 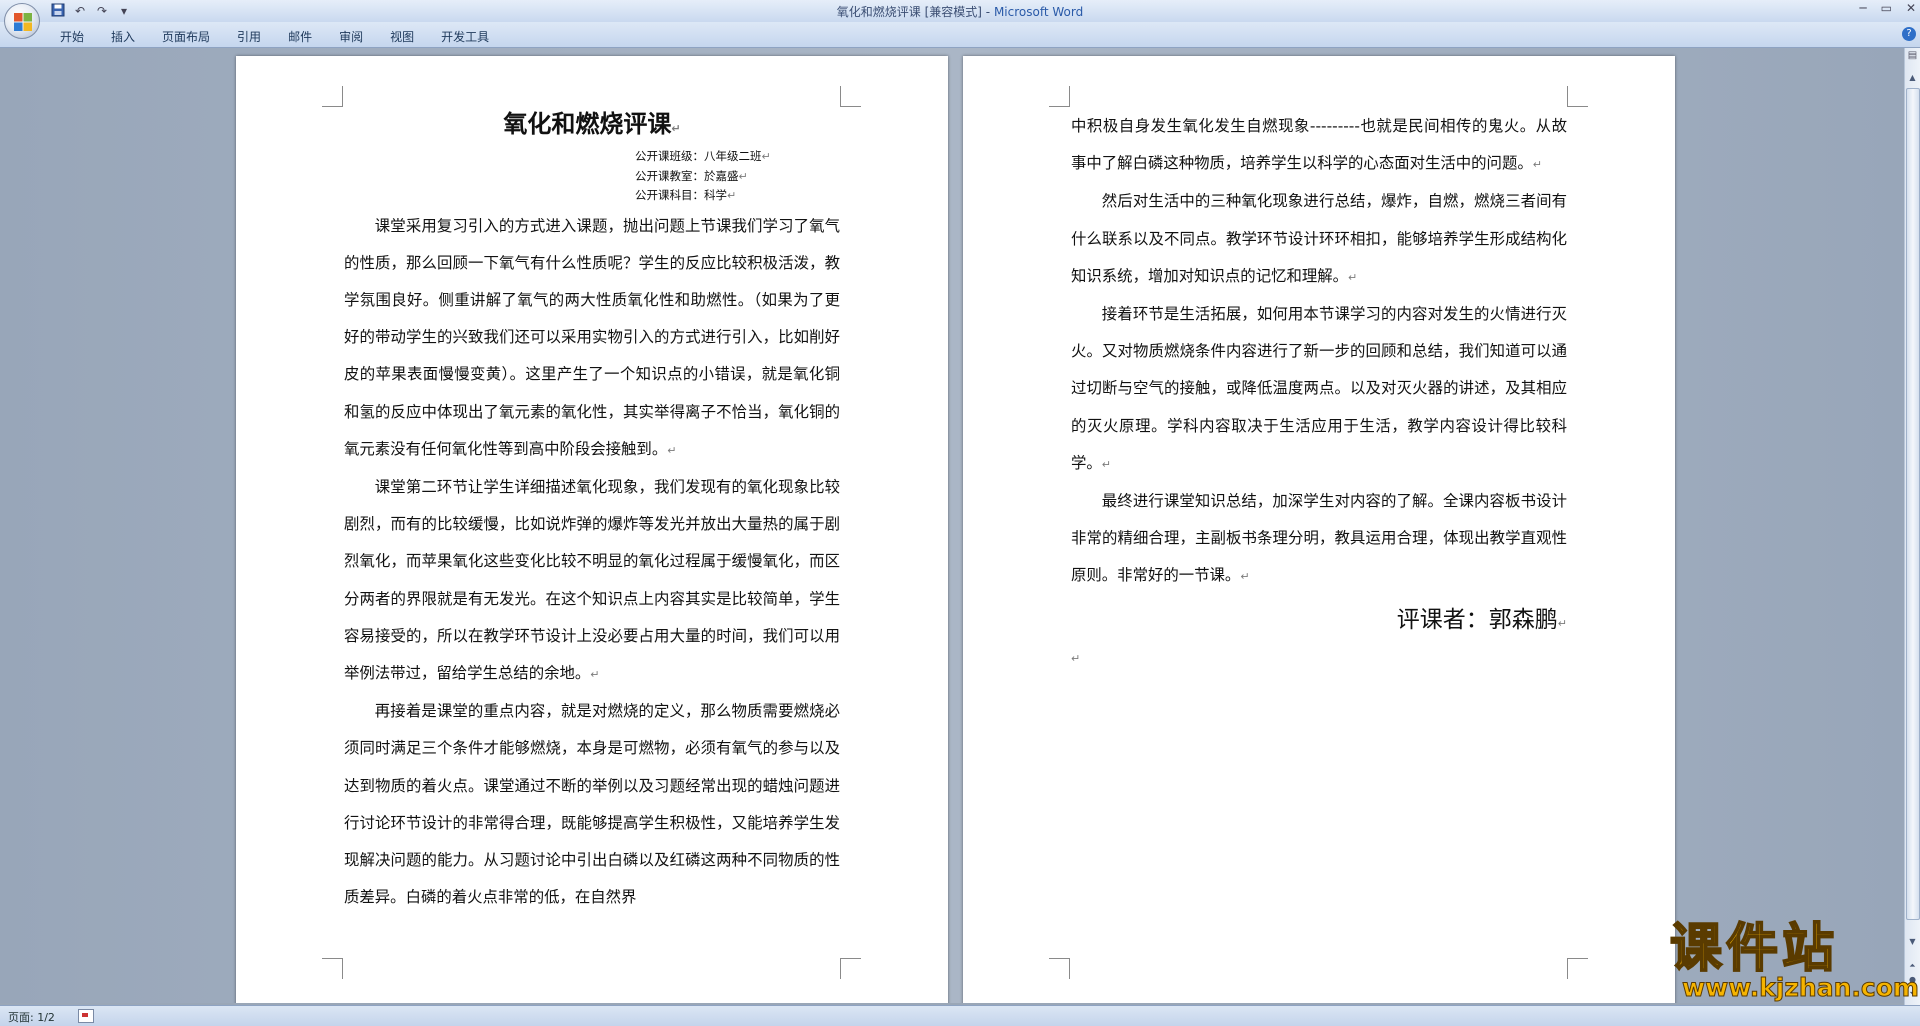 I want to click on tab-insert: 插入, so click(x=123, y=36).